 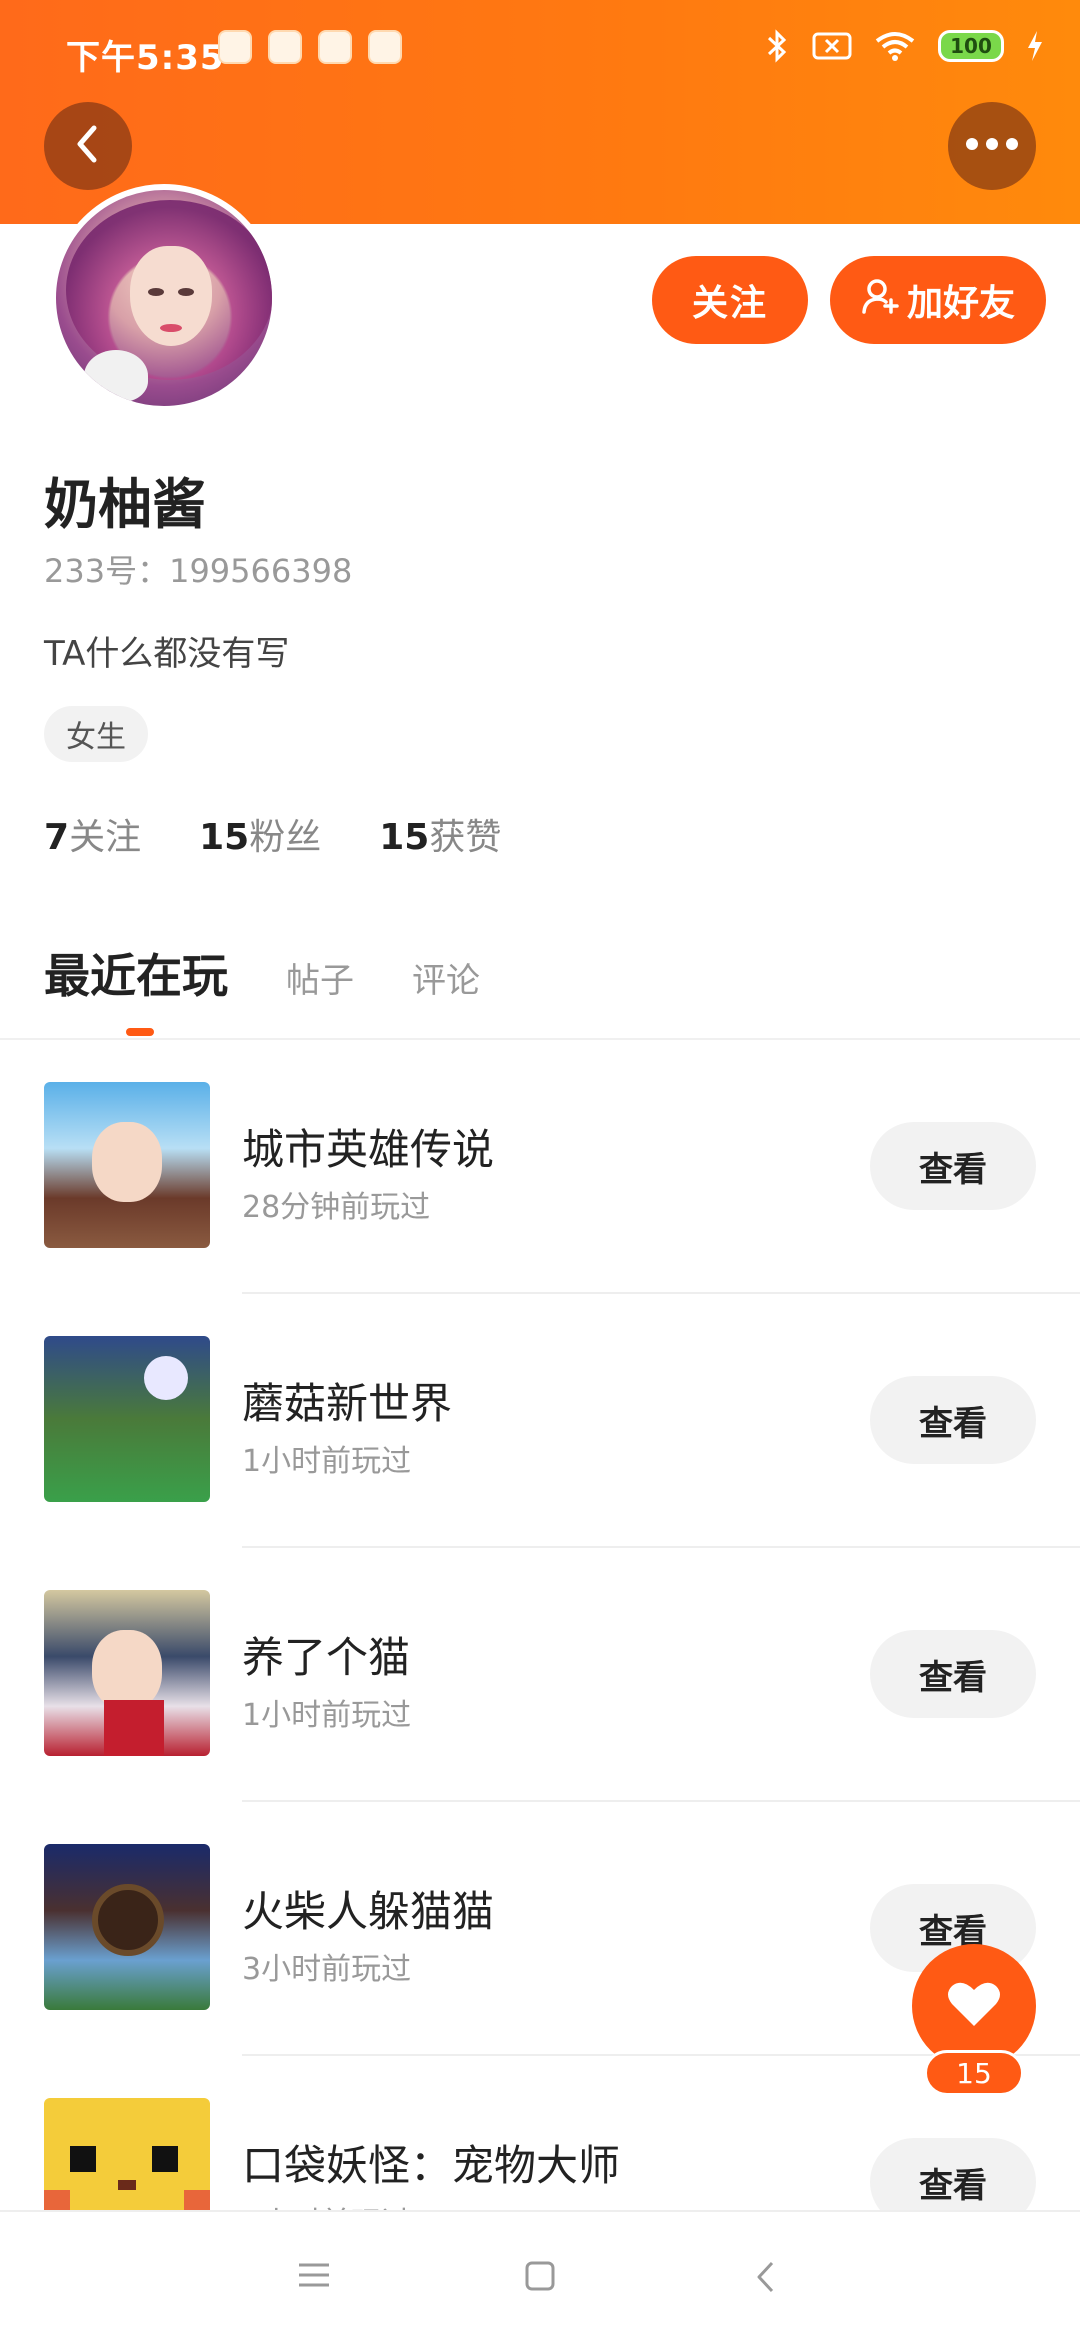 I want to click on video-app-icon, so click(x=335, y=47).